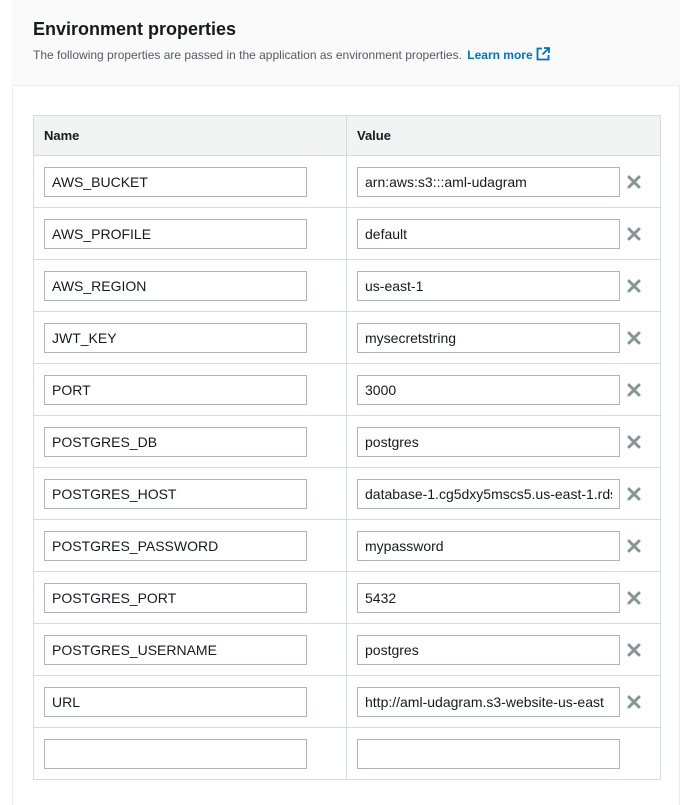 The image size is (693, 805). Describe the element at coordinates (543, 54) in the screenshot. I see `external-link-icon` at that location.